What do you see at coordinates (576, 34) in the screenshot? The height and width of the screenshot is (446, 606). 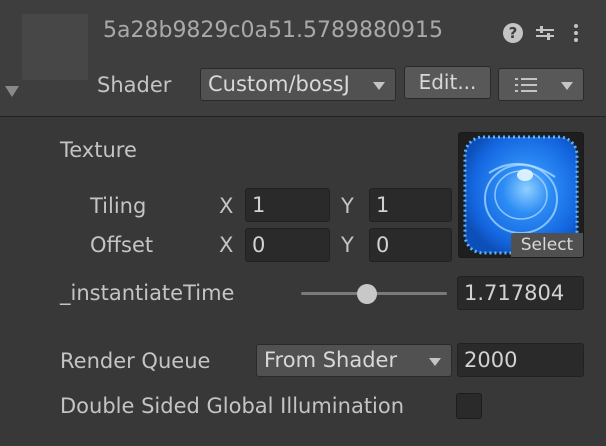 I see `kebab-menu-icon` at bounding box center [576, 34].